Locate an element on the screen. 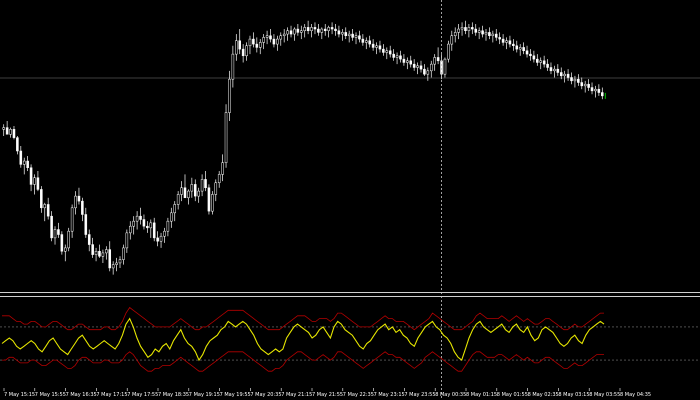  time-axis-label: 7 May 22:35 is located at coordinates (358, 395).